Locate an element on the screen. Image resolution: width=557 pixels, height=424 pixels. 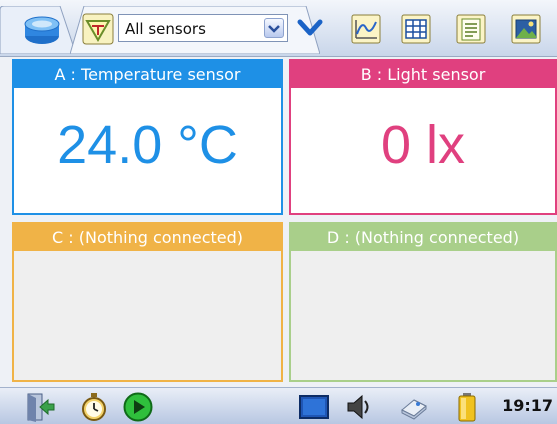
panel-header: D : (Nothing connected) is located at coordinates (423, 237).